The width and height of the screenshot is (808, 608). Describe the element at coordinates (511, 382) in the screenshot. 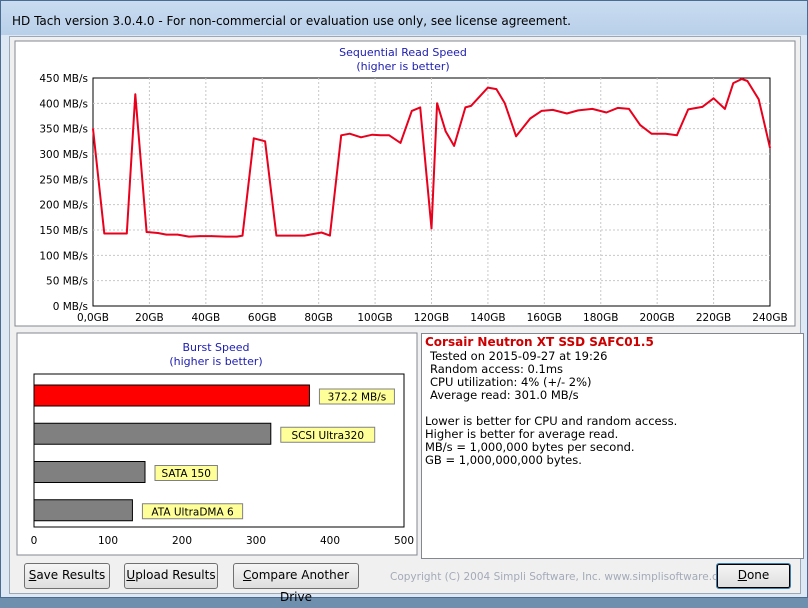

I see `cpu-utilization: CPU utilization: 4% (+/- 2%)` at that location.